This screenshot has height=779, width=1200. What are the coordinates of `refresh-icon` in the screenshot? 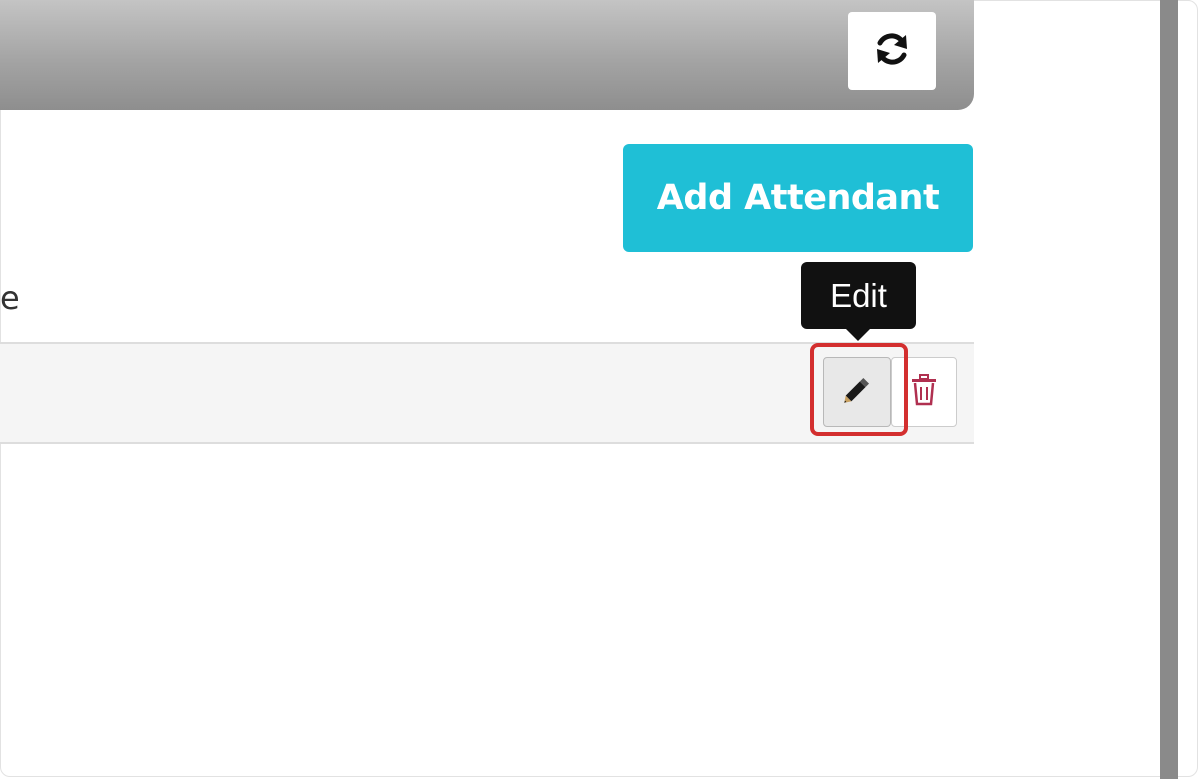 It's located at (892, 51).